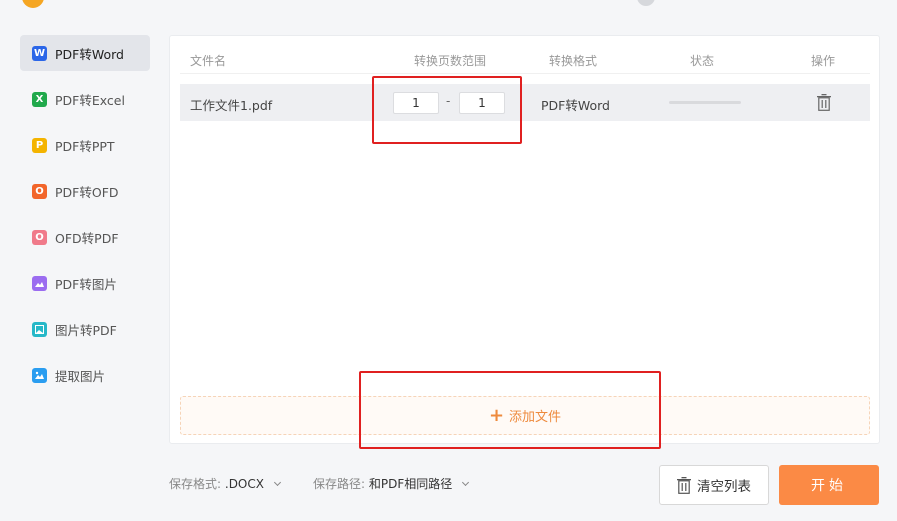 Image resolution: width=897 pixels, height=521 pixels. I want to click on table-row: 工作文件1.pdf 1 - 1 PDF转Word, so click(525, 102).